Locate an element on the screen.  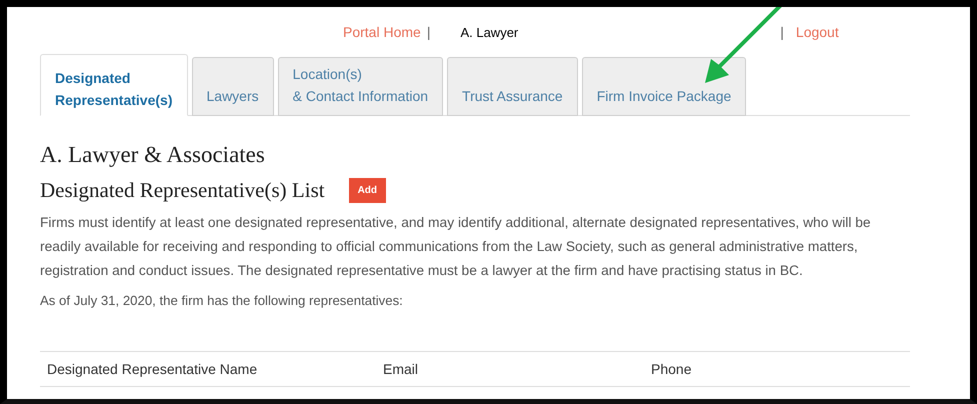
firm-name: A. Lawyer & Associates is located at coordinates (153, 155).